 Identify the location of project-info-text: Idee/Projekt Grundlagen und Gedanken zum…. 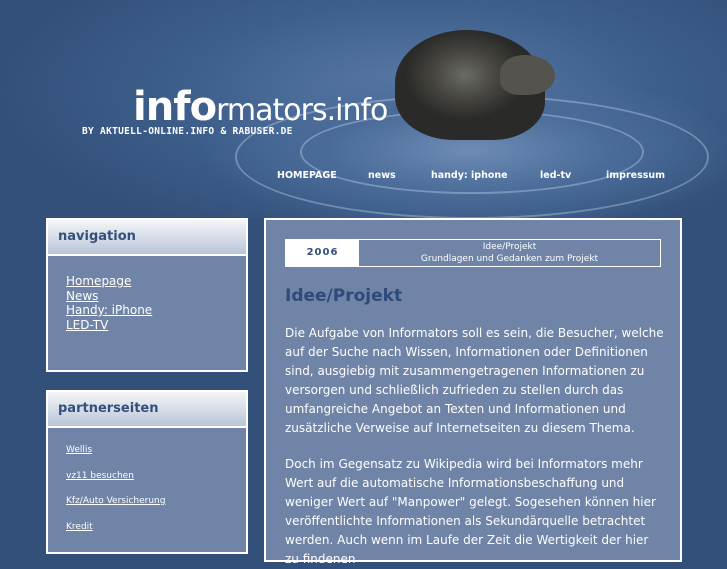
(509, 253).